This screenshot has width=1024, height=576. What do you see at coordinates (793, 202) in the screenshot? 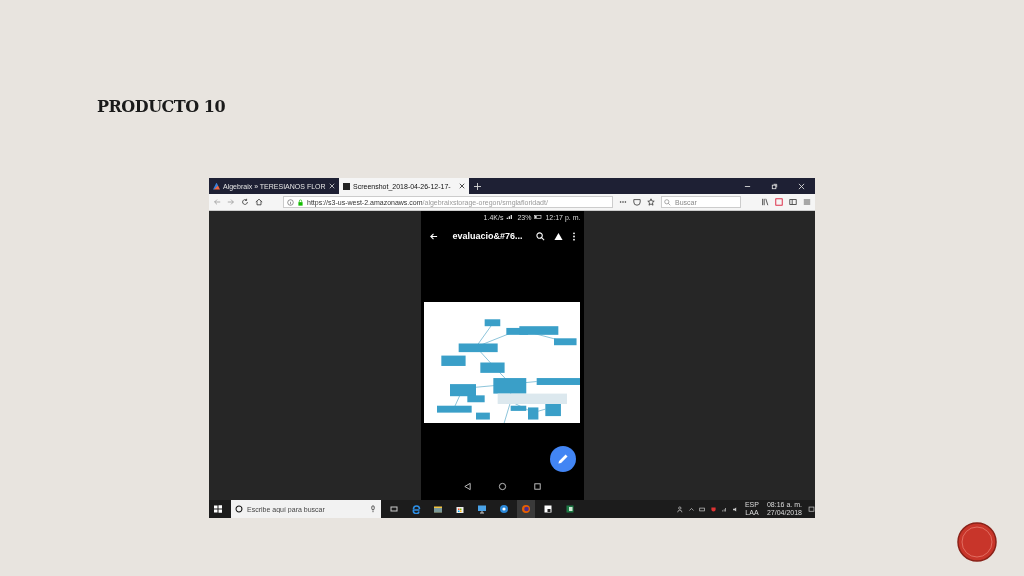
I see `sidebar-icon` at bounding box center [793, 202].